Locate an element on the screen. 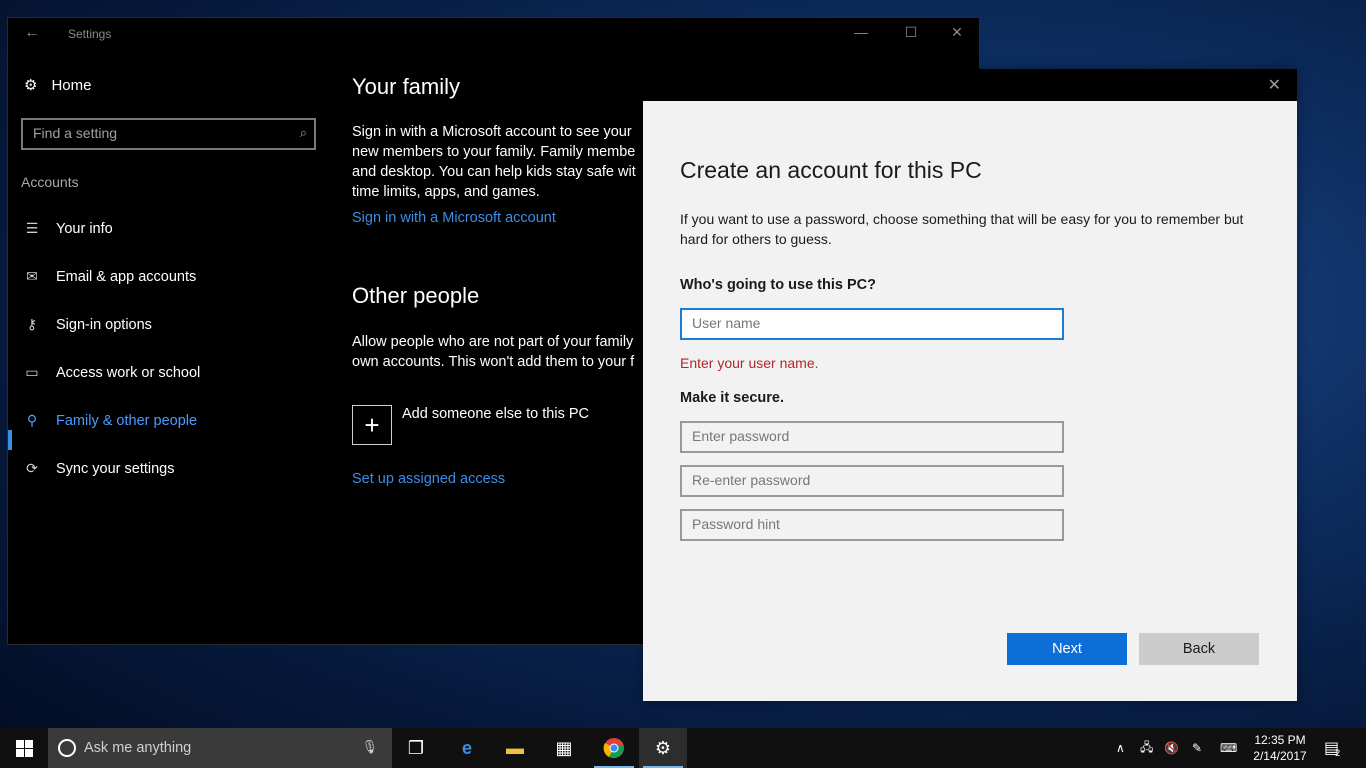 Image resolution: width=1366 pixels, height=768 pixels. sidebar-item-label: Access work or school is located at coordinates (128, 372).